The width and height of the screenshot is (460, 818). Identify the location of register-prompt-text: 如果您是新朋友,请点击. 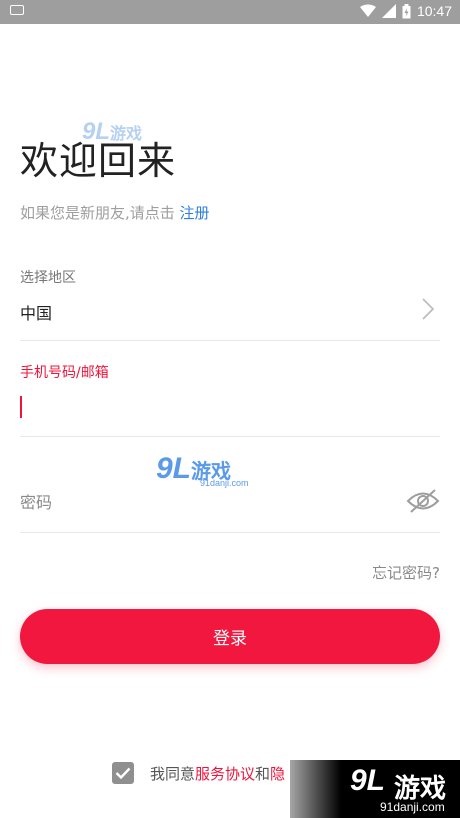
(100, 213).